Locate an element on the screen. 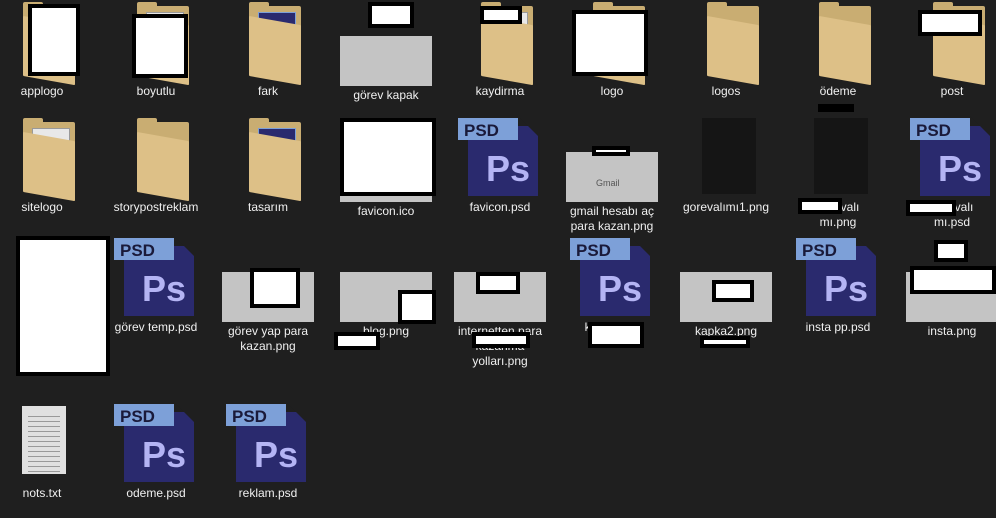 This screenshot has height=518, width=996. file-item: nots.txt is located at coordinates (49, 460).